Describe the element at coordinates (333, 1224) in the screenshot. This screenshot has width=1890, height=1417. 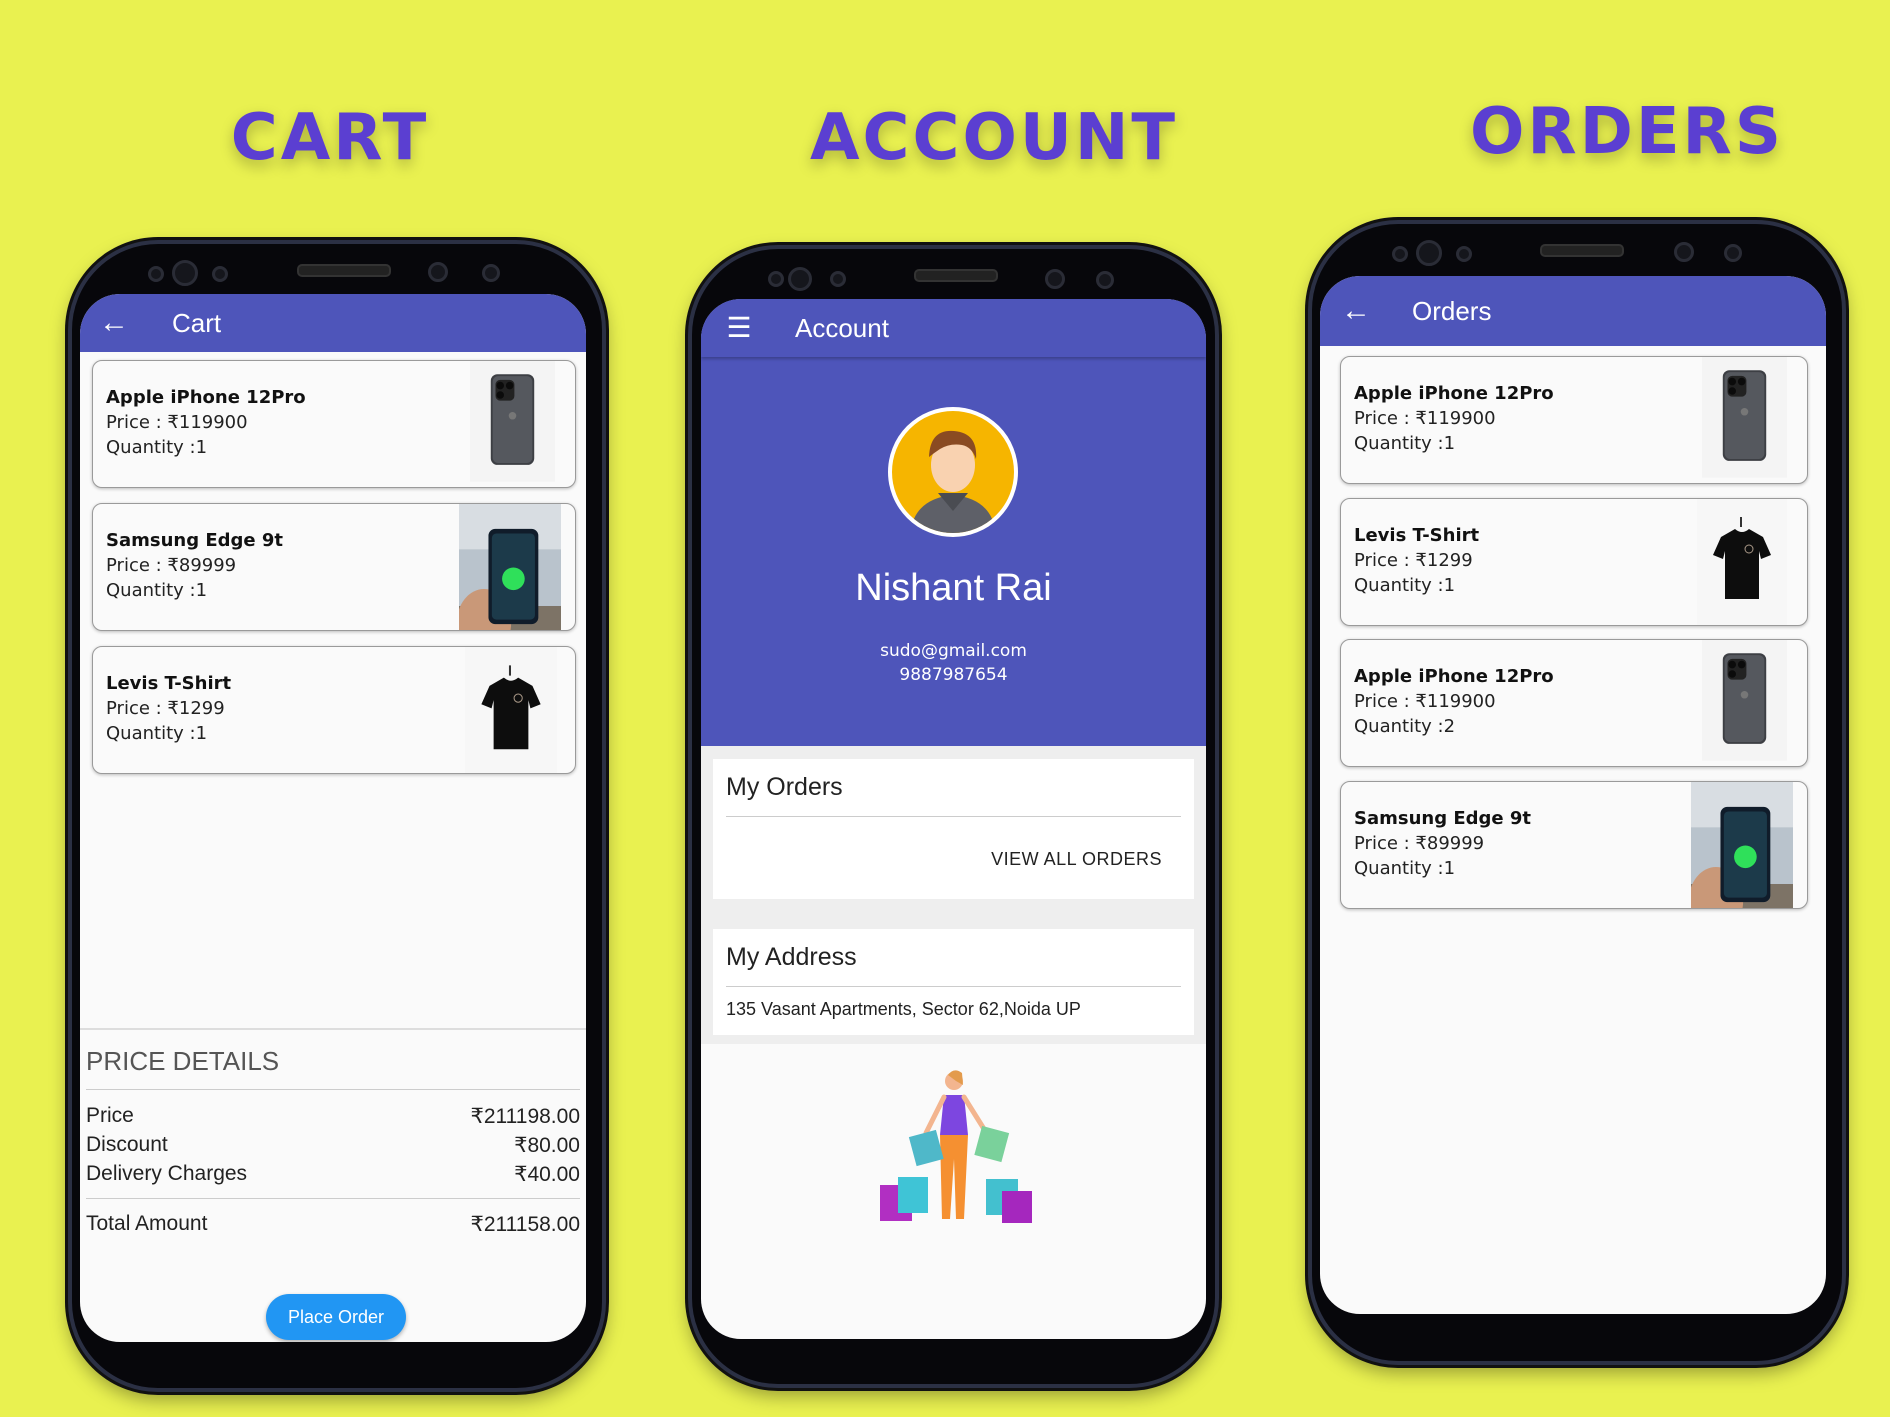
I see `total-row: Total Amount ₹211158.00` at that location.